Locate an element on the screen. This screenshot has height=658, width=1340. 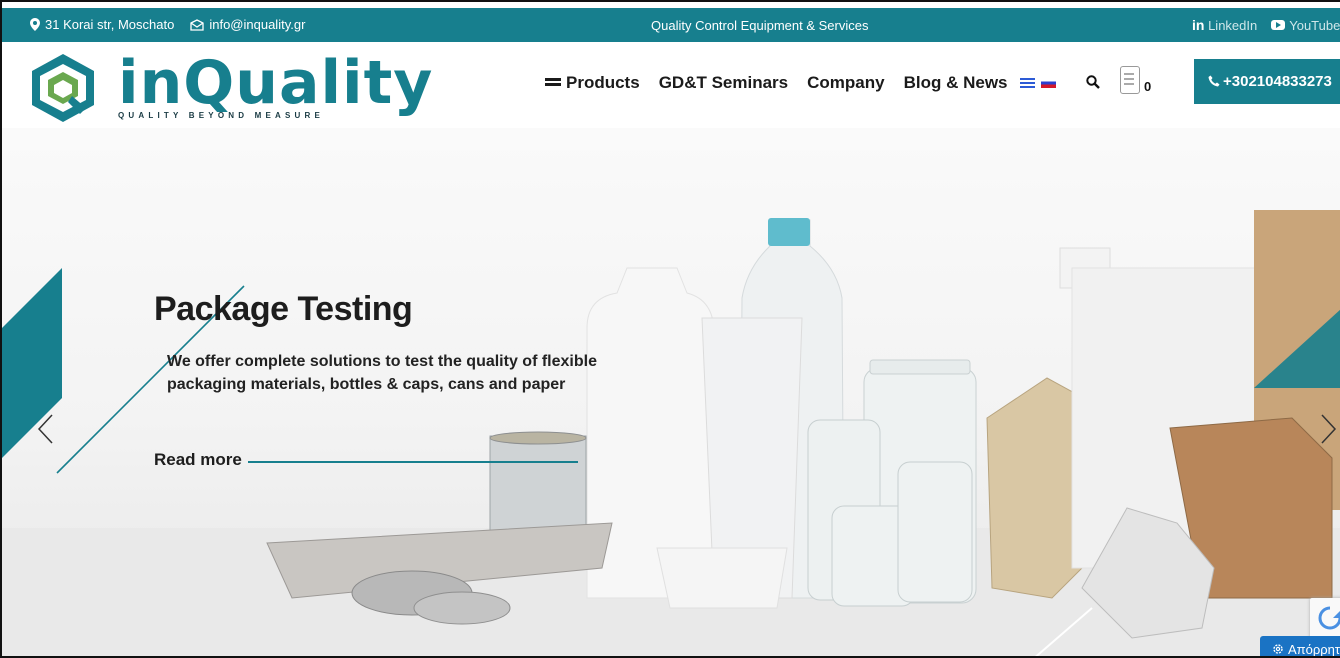
youtube-link: YouTube is located at coordinates (1305, 25).